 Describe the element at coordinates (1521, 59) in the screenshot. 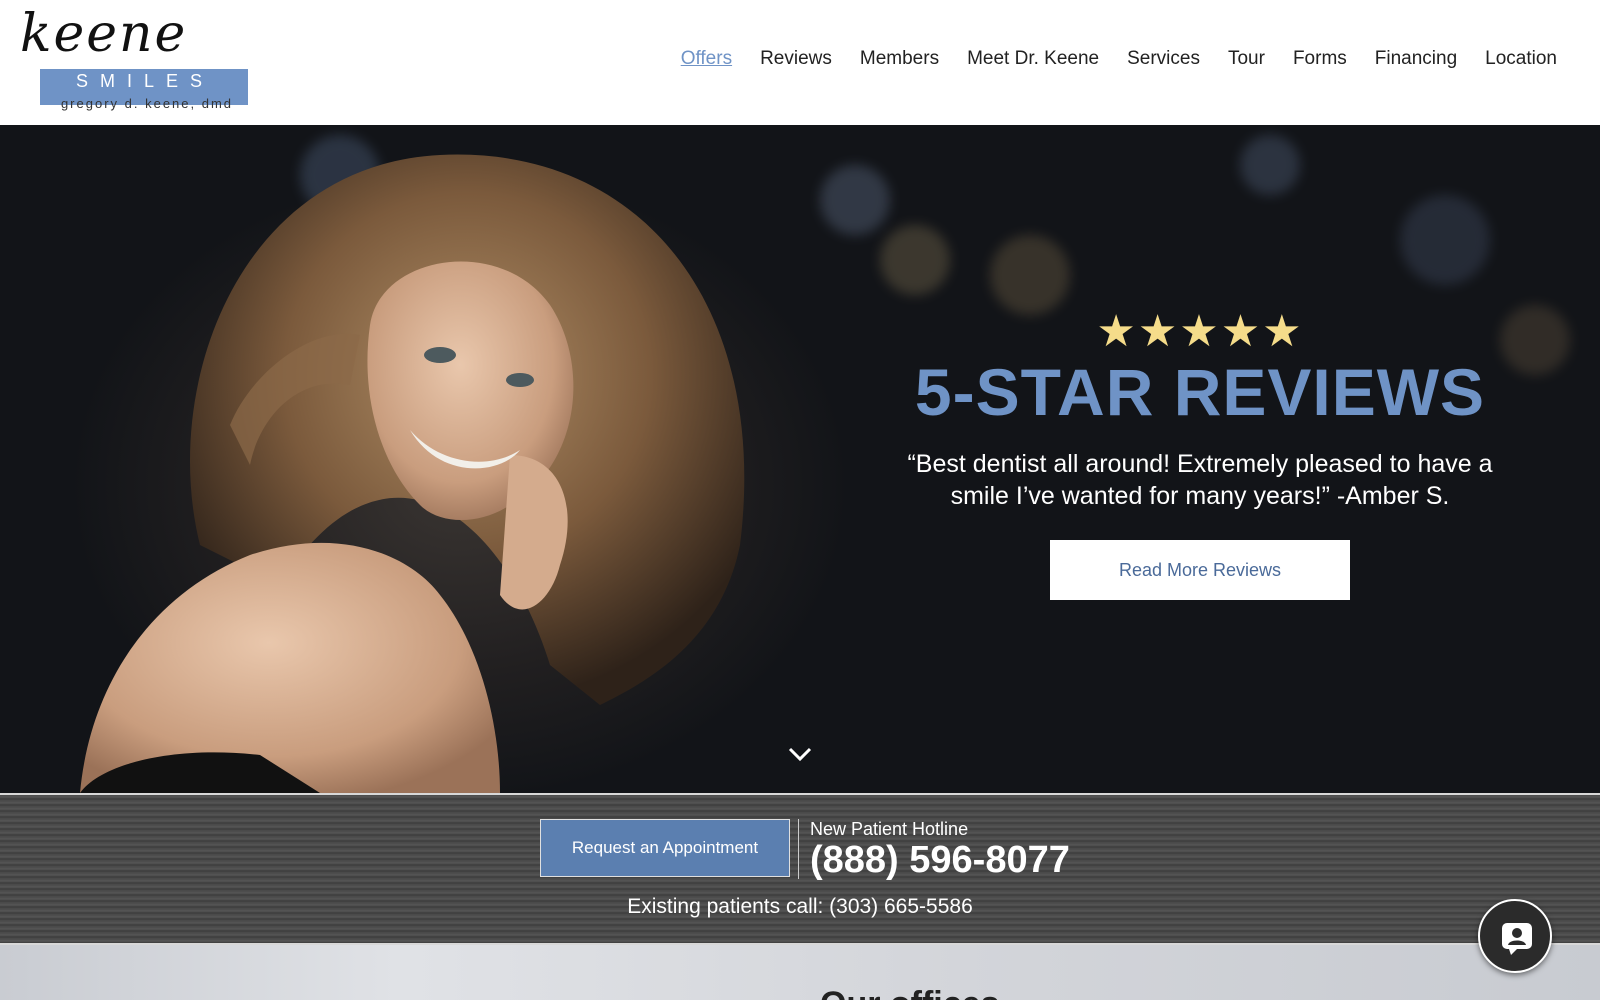

I see `nav-location: Location` at that location.